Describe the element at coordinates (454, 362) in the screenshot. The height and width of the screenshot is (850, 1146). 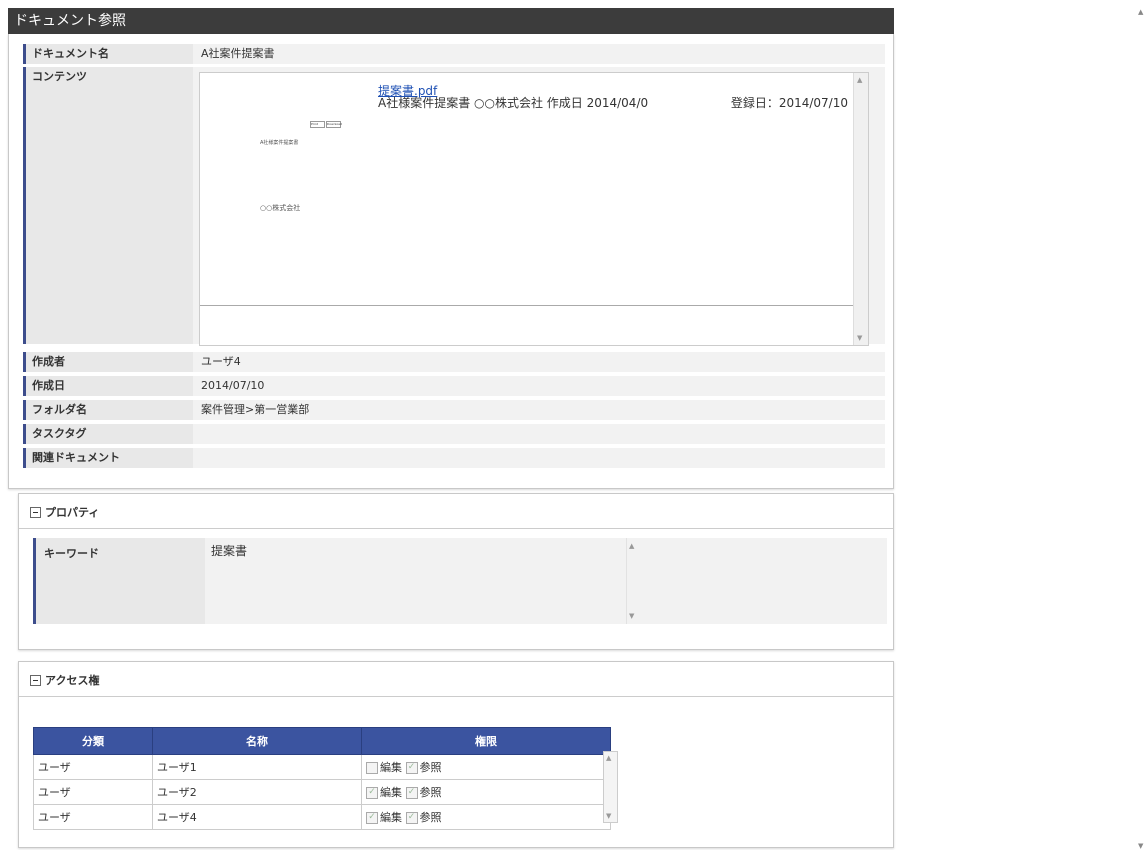
I see `row-author: 作成者 ユーザ4` at that location.